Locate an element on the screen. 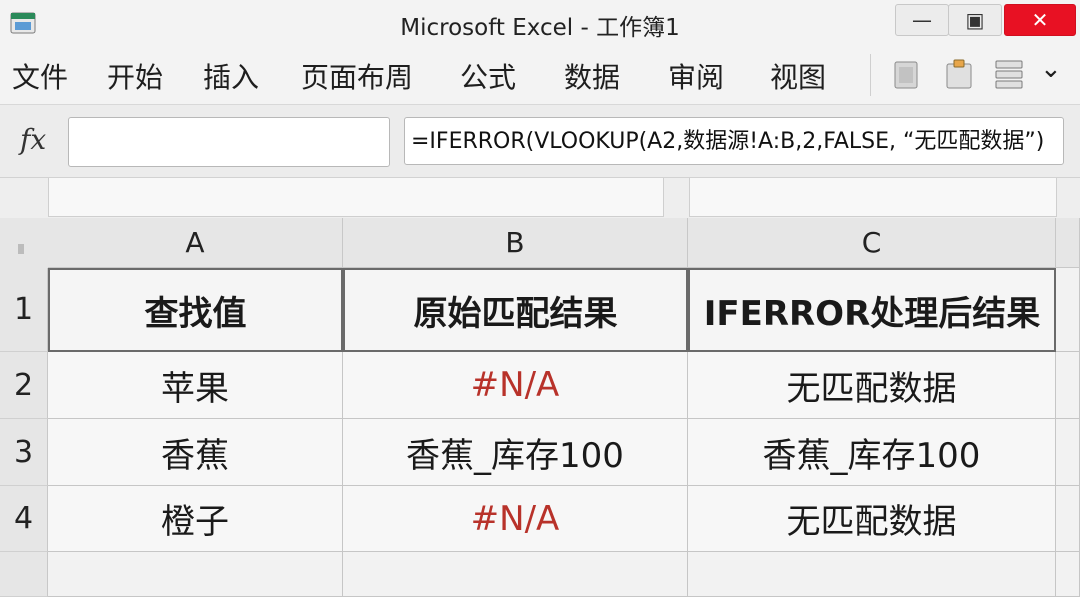  menu-insert: 插入 is located at coordinates (231, 76).